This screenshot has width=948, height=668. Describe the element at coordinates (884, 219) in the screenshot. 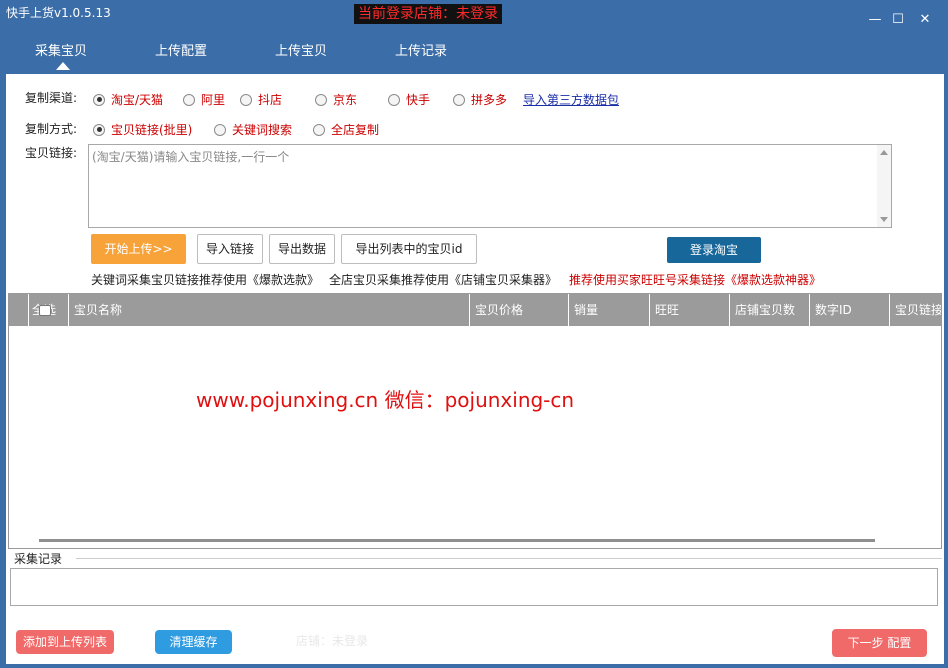

I see `scroll-down-icon` at that location.